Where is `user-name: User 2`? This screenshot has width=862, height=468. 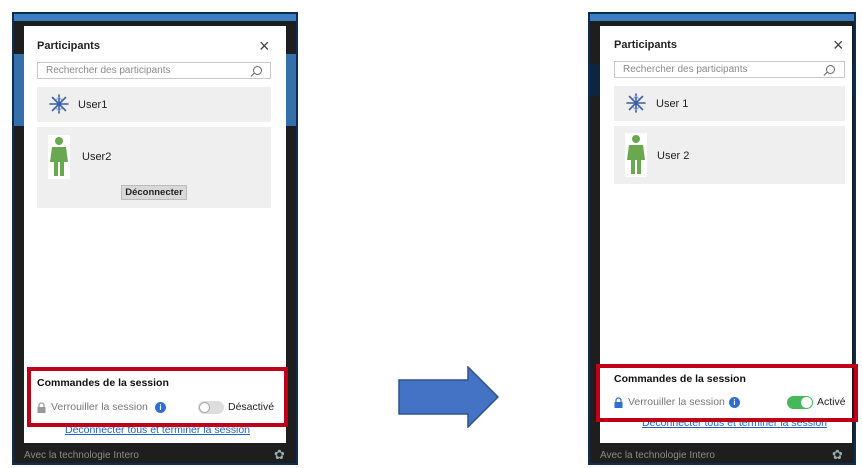 user-name: User 2 is located at coordinates (673, 156).